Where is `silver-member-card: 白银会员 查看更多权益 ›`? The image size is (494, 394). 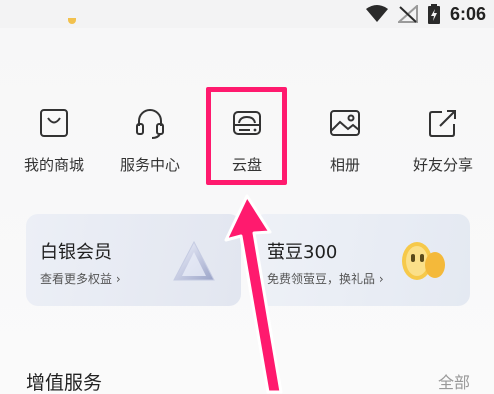
silver-member-card: 白银会员 查看更多权益 › is located at coordinates (133, 260).